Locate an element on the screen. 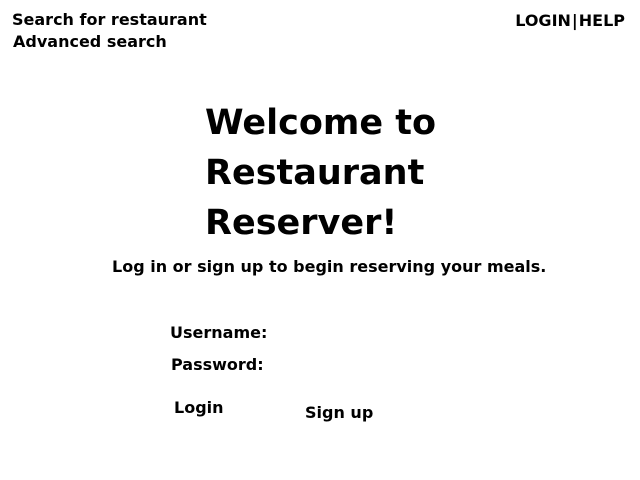 The height and width of the screenshot is (480, 640). username-label: Username: is located at coordinates (219, 332).